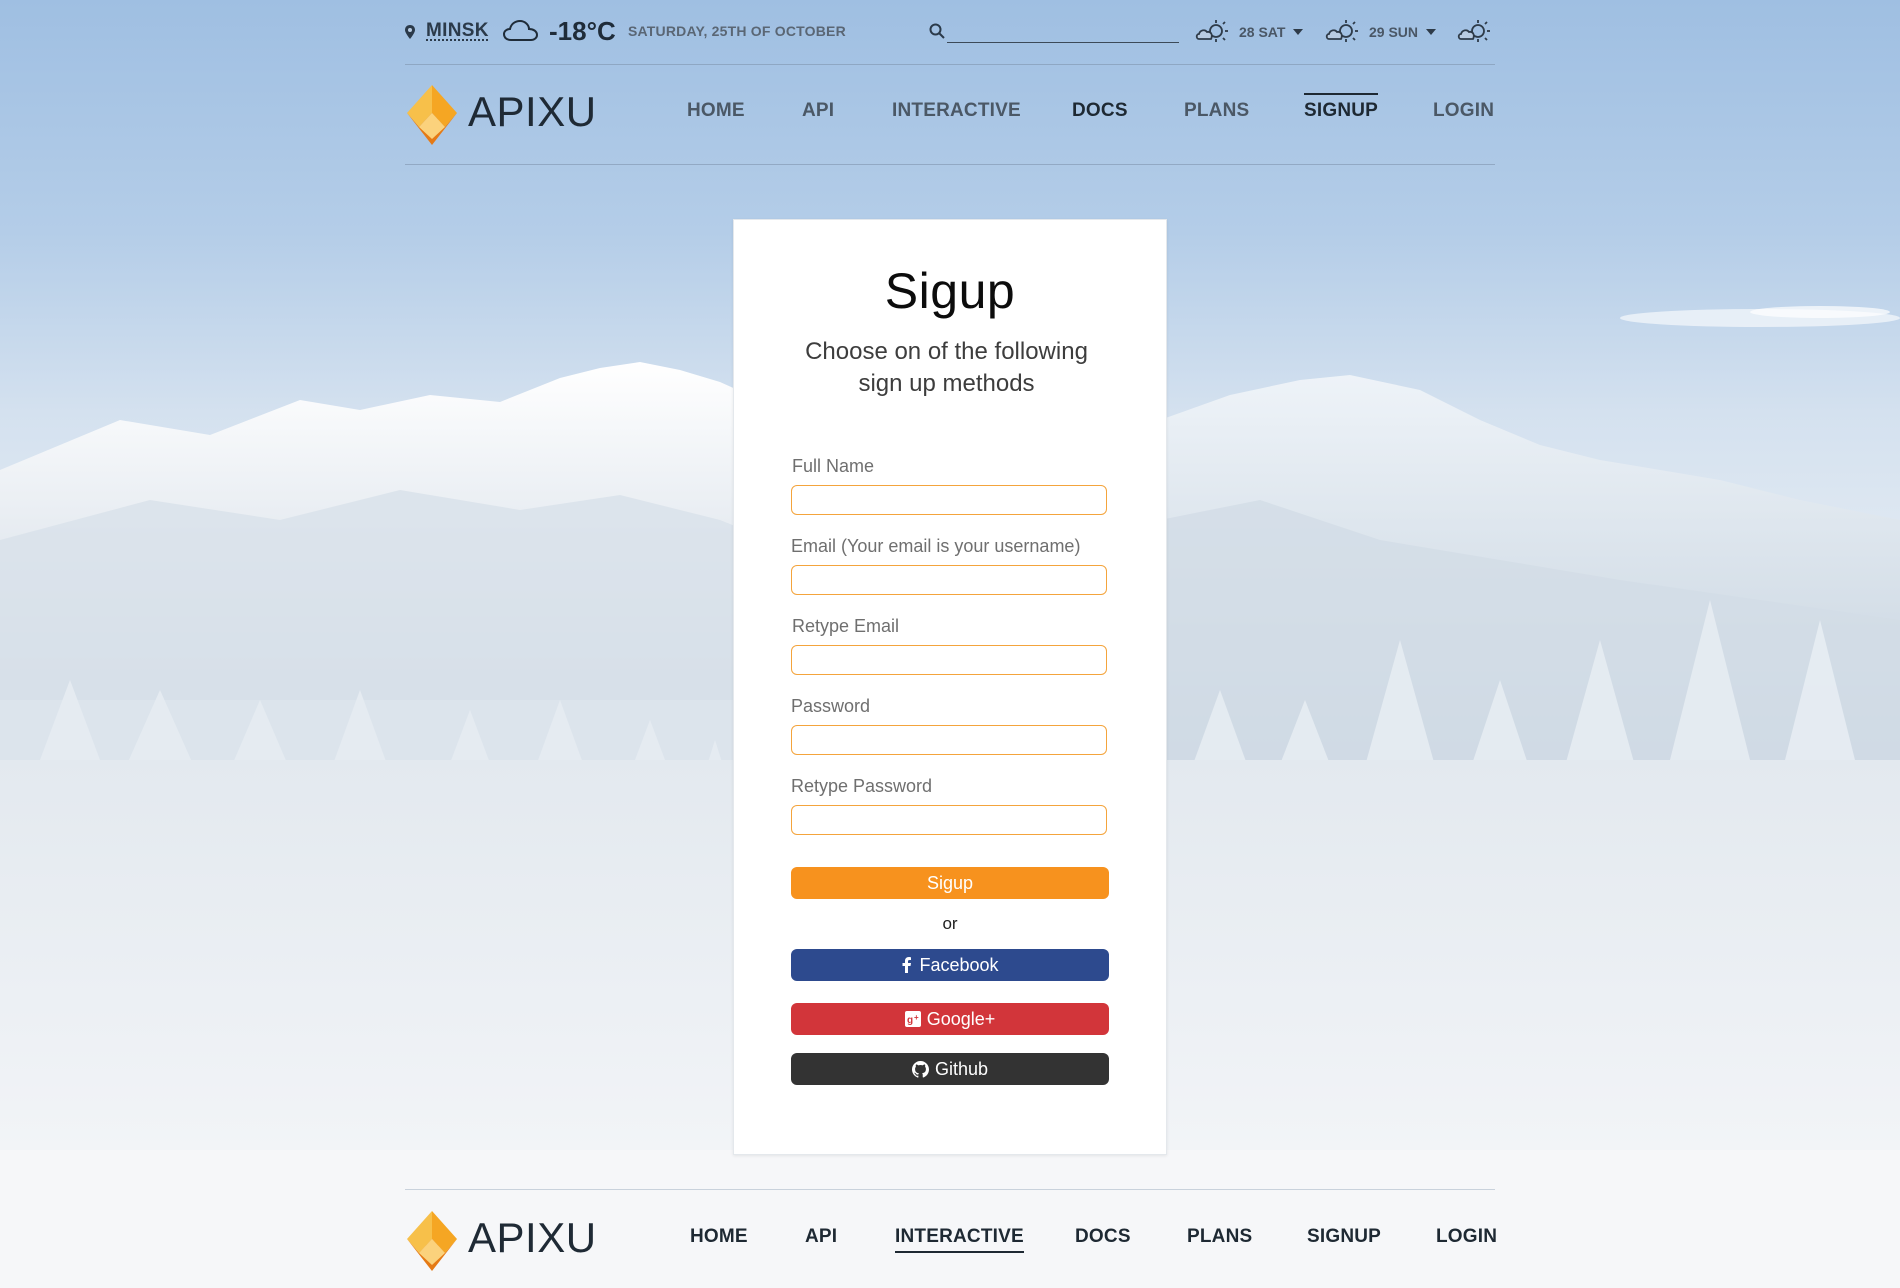  What do you see at coordinates (920, 1069) in the screenshot?
I see `github-icon` at bounding box center [920, 1069].